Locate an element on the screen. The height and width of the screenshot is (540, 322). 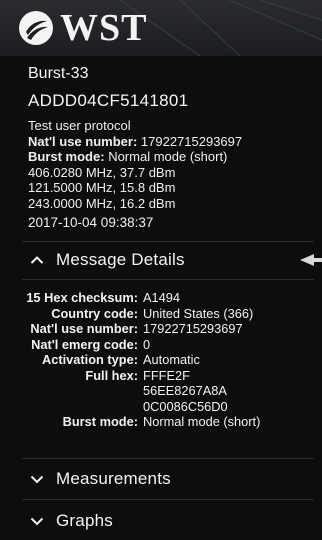
detail-label: Nat'l use number: is located at coordinates (84, 328).